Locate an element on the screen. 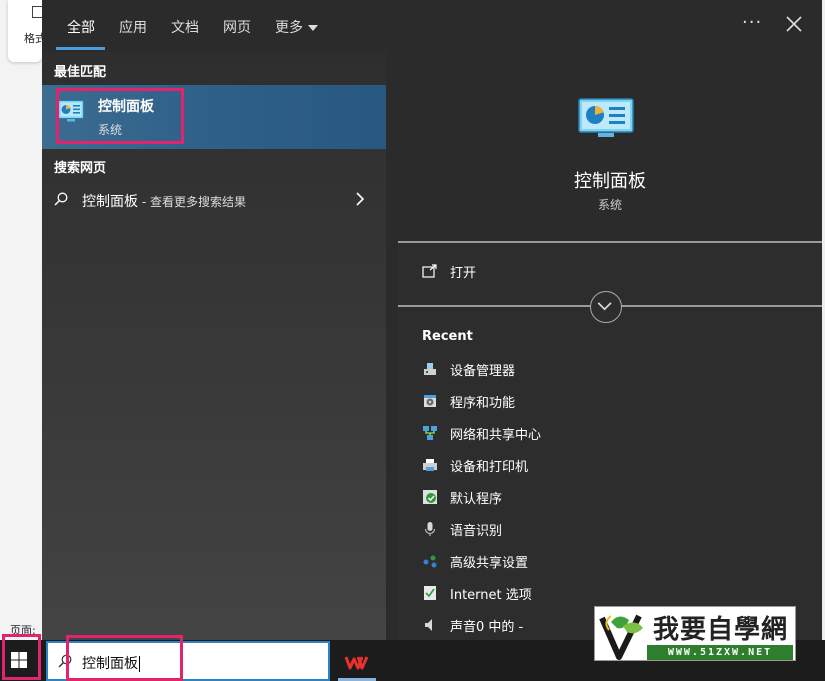 Image resolution: width=825 pixels, height=681 pixels. filter-tab-bar: 全部 应用 文档 网页 更多 ··· is located at coordinates (432, 26).